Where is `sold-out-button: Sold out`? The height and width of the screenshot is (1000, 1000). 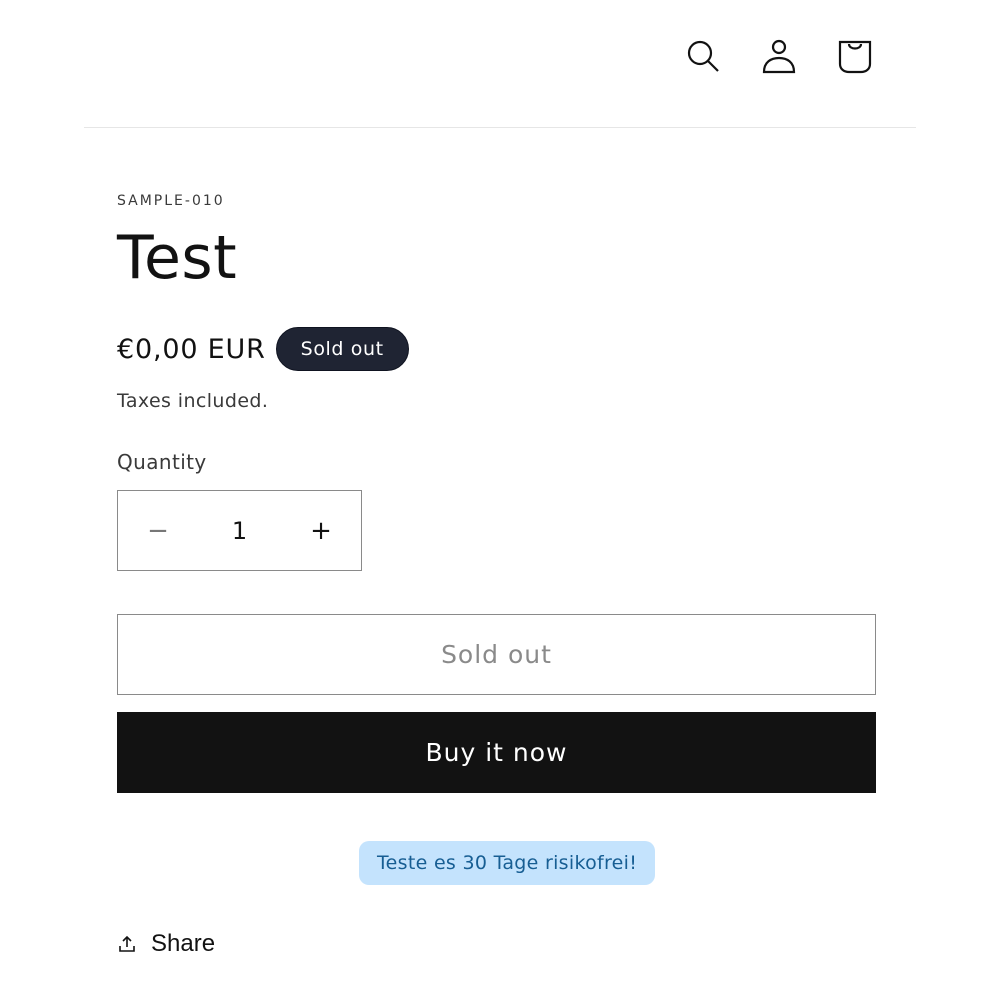 sold-out-button: Sold out is located at coordinates (496, 654).